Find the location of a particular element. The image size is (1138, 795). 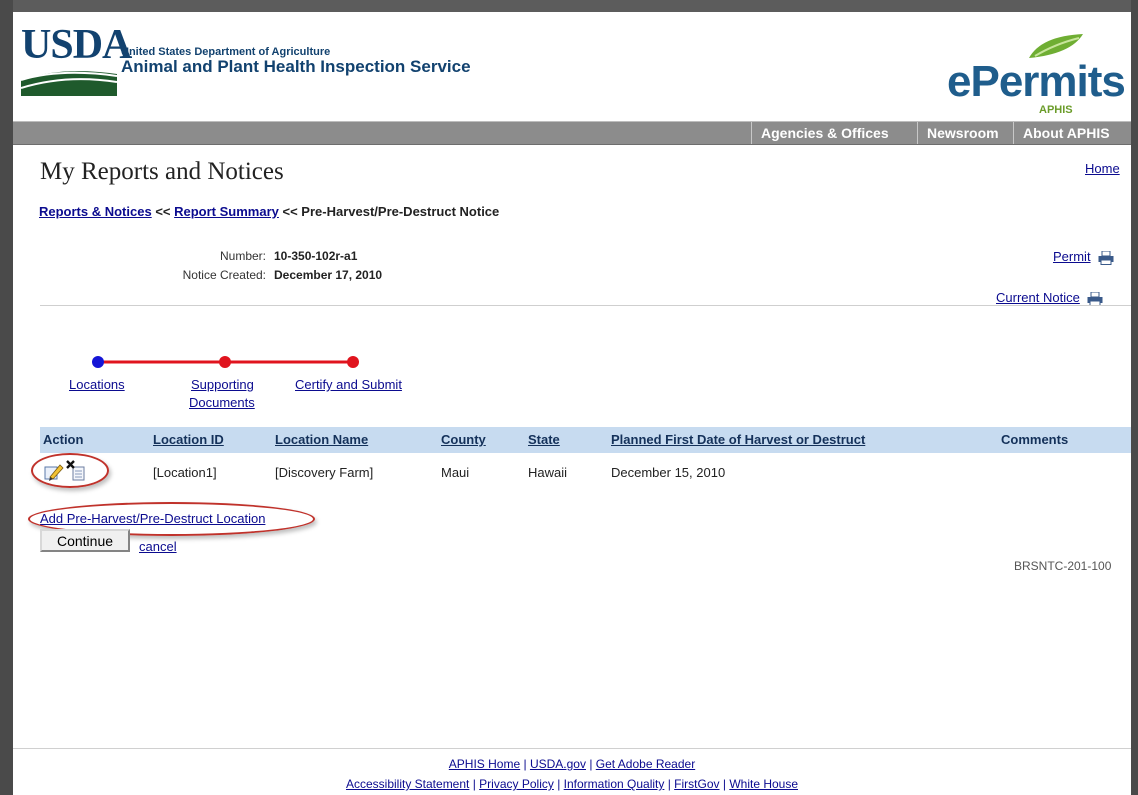

footer-link-firstgov: FirstGov is located at coordinates (696, 784).